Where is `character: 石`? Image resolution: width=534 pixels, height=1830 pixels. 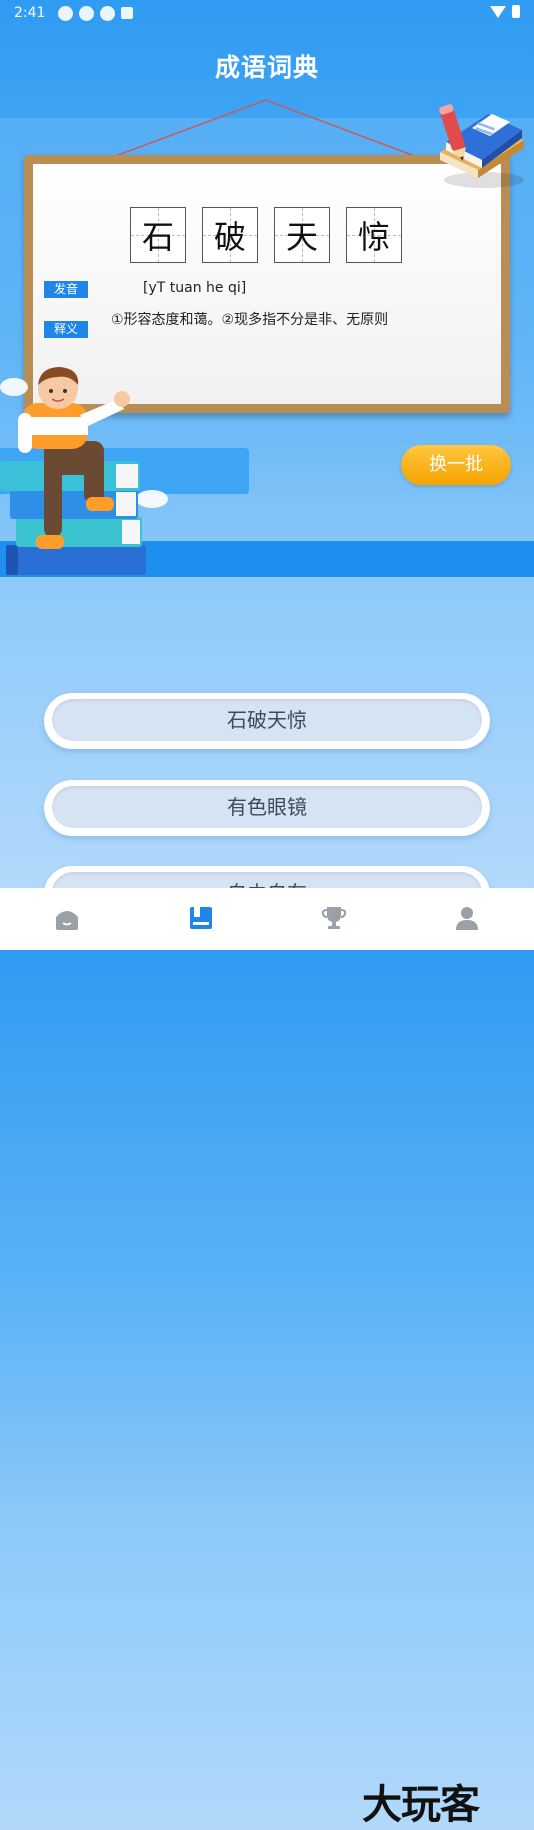 character: 石 is located at coordinates (157, 237).